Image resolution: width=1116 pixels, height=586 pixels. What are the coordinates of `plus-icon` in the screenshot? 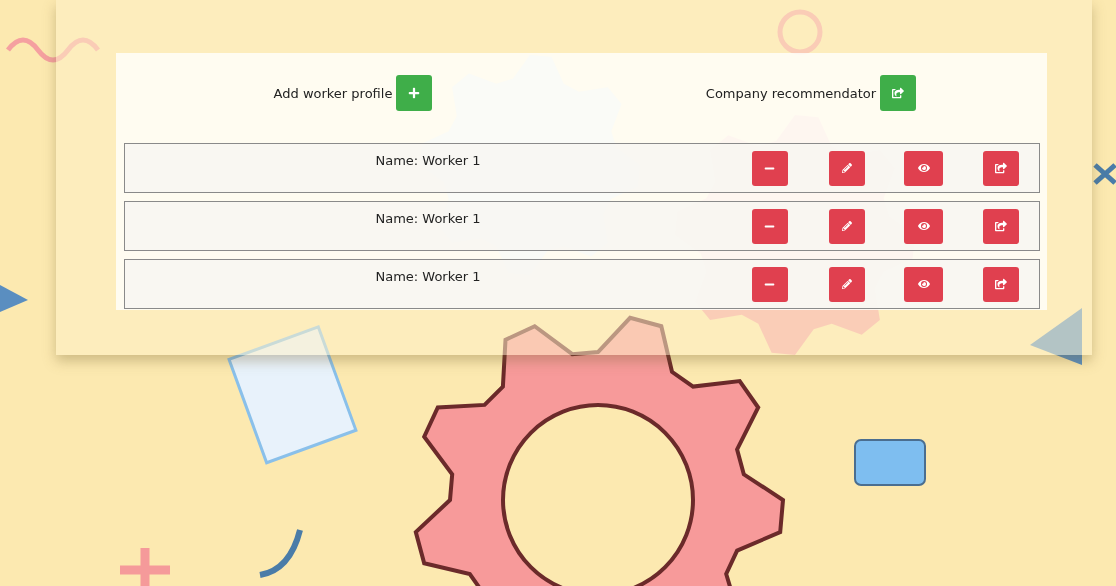 It's located at (414, 93).